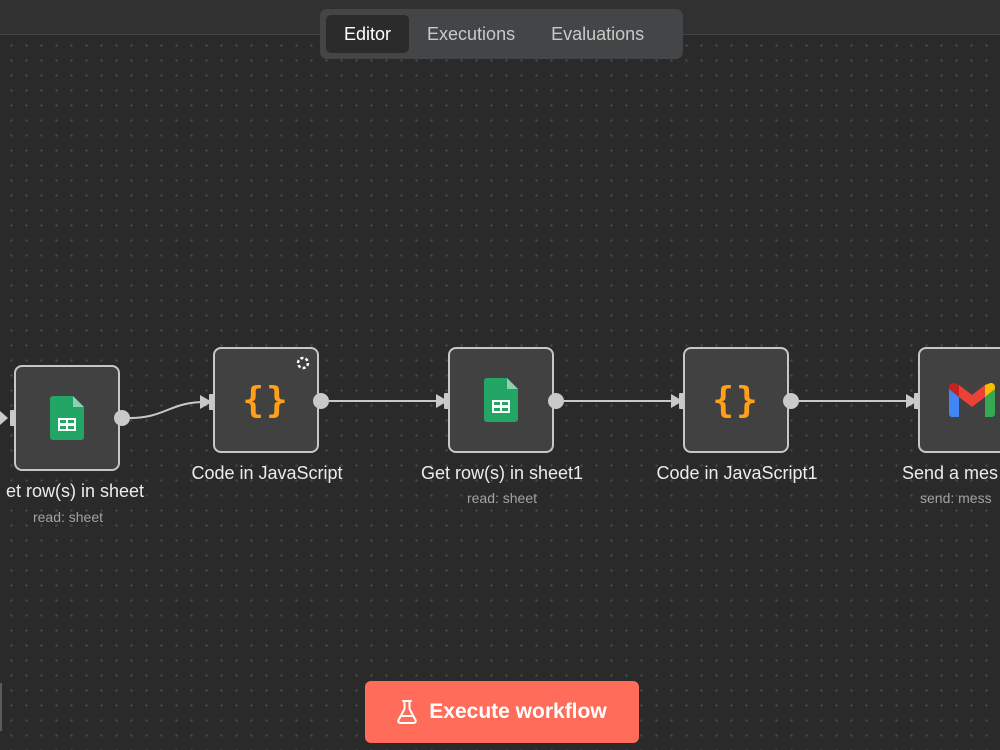 The image size is (1000, 750). I want to click on node-code-javascript1: {}, so click(736, 400).